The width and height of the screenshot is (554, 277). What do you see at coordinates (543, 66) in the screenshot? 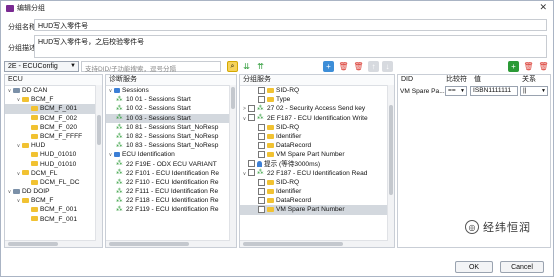
I see `clear-condition-button: 🗑` at bounding box center [543, 66].